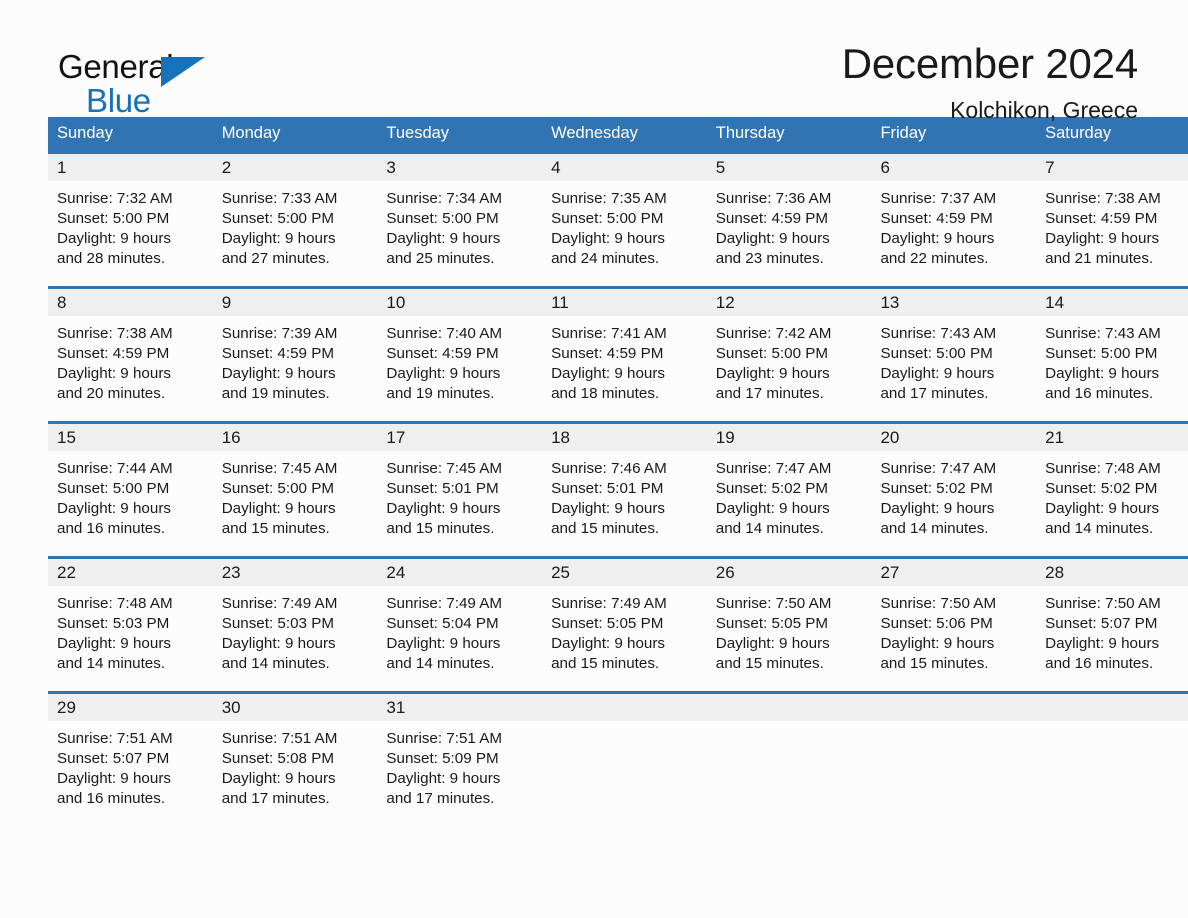  Describe the element at coordinates (989, 63) in the screenshot. I see `page-title: December 2024` at that location.